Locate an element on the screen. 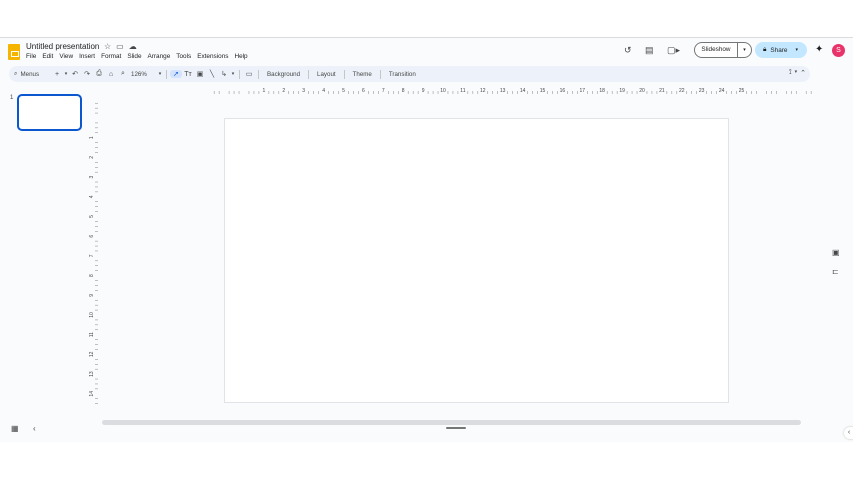 This screenshot has width=853, height=480. vertical-ruler: 1 2 3 4 5 6 7 8 9 10 11 12 13 14 is located at coordinates (93, 250).